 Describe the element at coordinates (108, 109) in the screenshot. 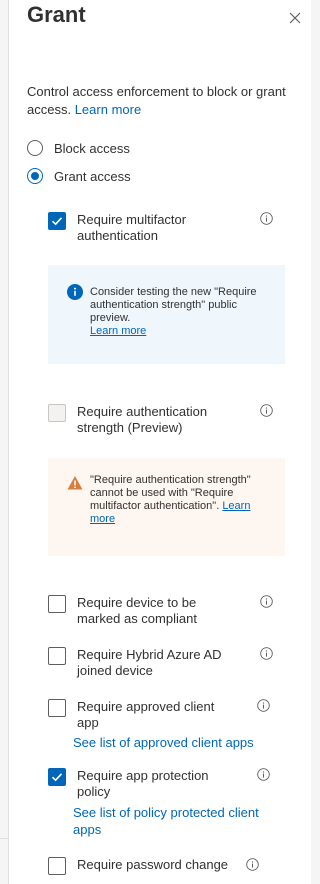

I see `learn-more-link: Learn more` at that location.